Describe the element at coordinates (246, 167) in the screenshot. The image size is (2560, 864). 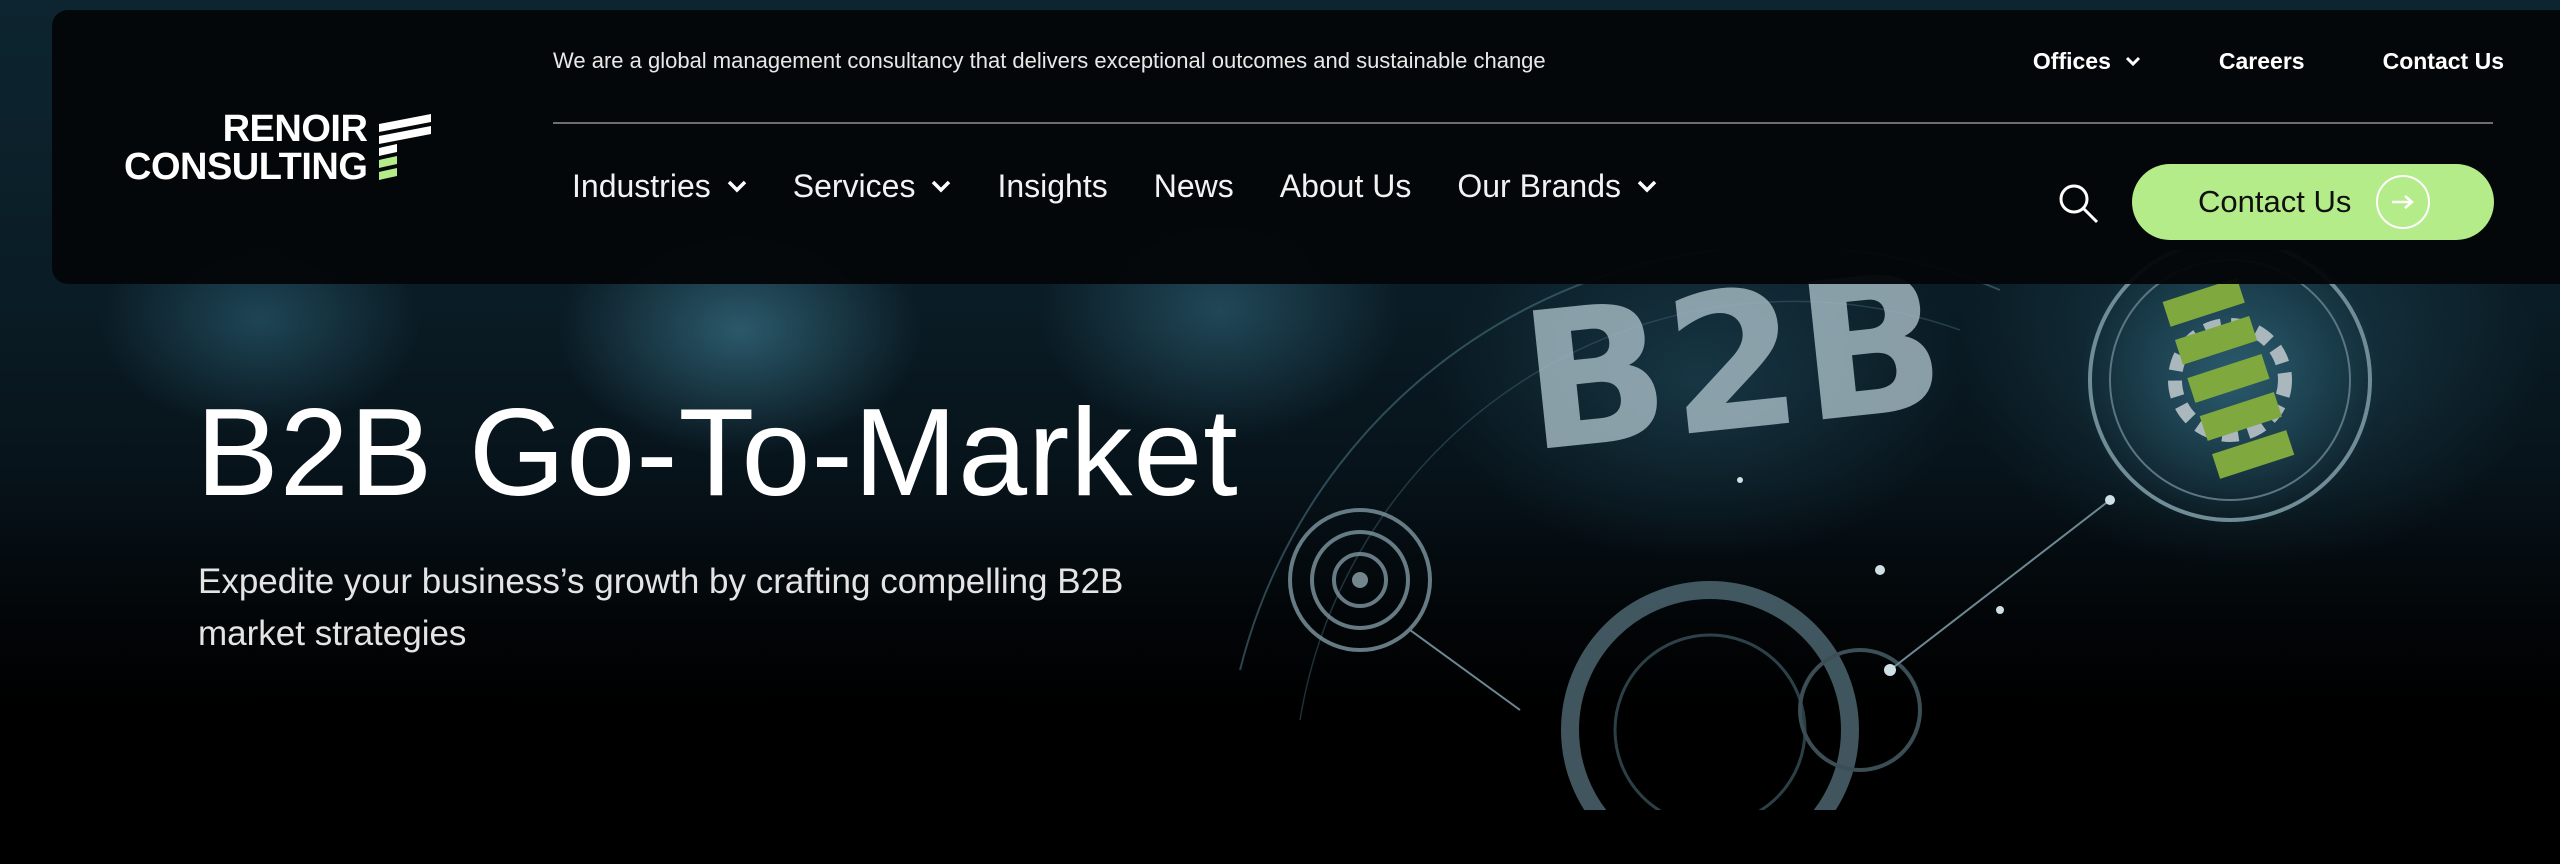
I see `logo-line2: CONSULTING` at that location.